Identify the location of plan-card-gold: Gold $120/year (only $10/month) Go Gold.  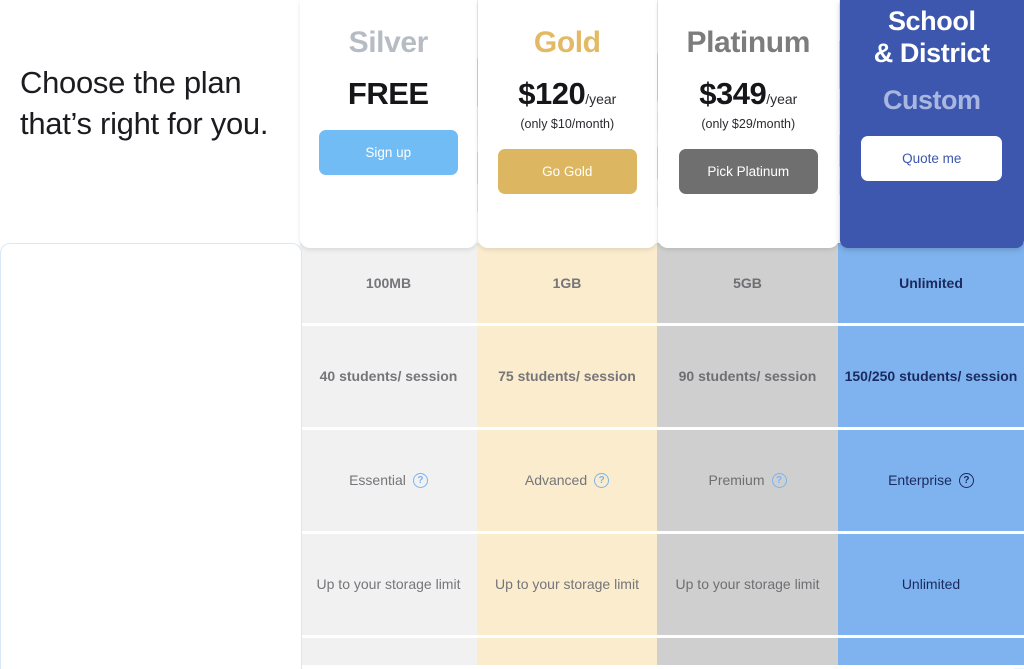
(567, 124).